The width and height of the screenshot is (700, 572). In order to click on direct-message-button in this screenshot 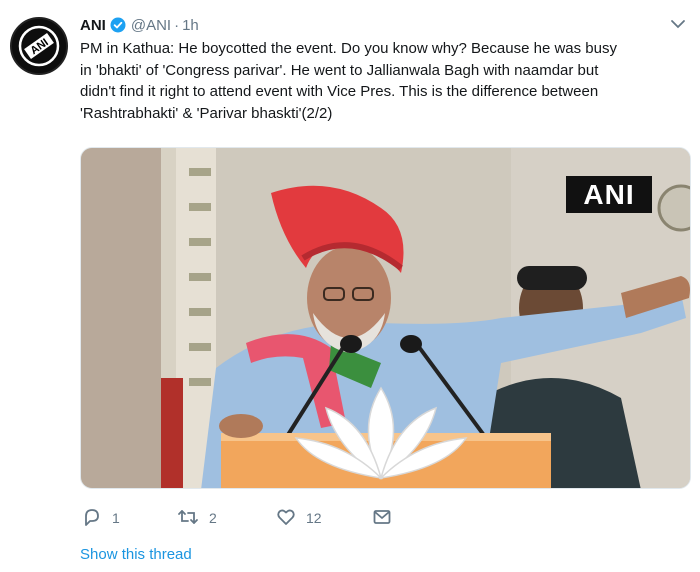, I will do `click(382, 518)`.